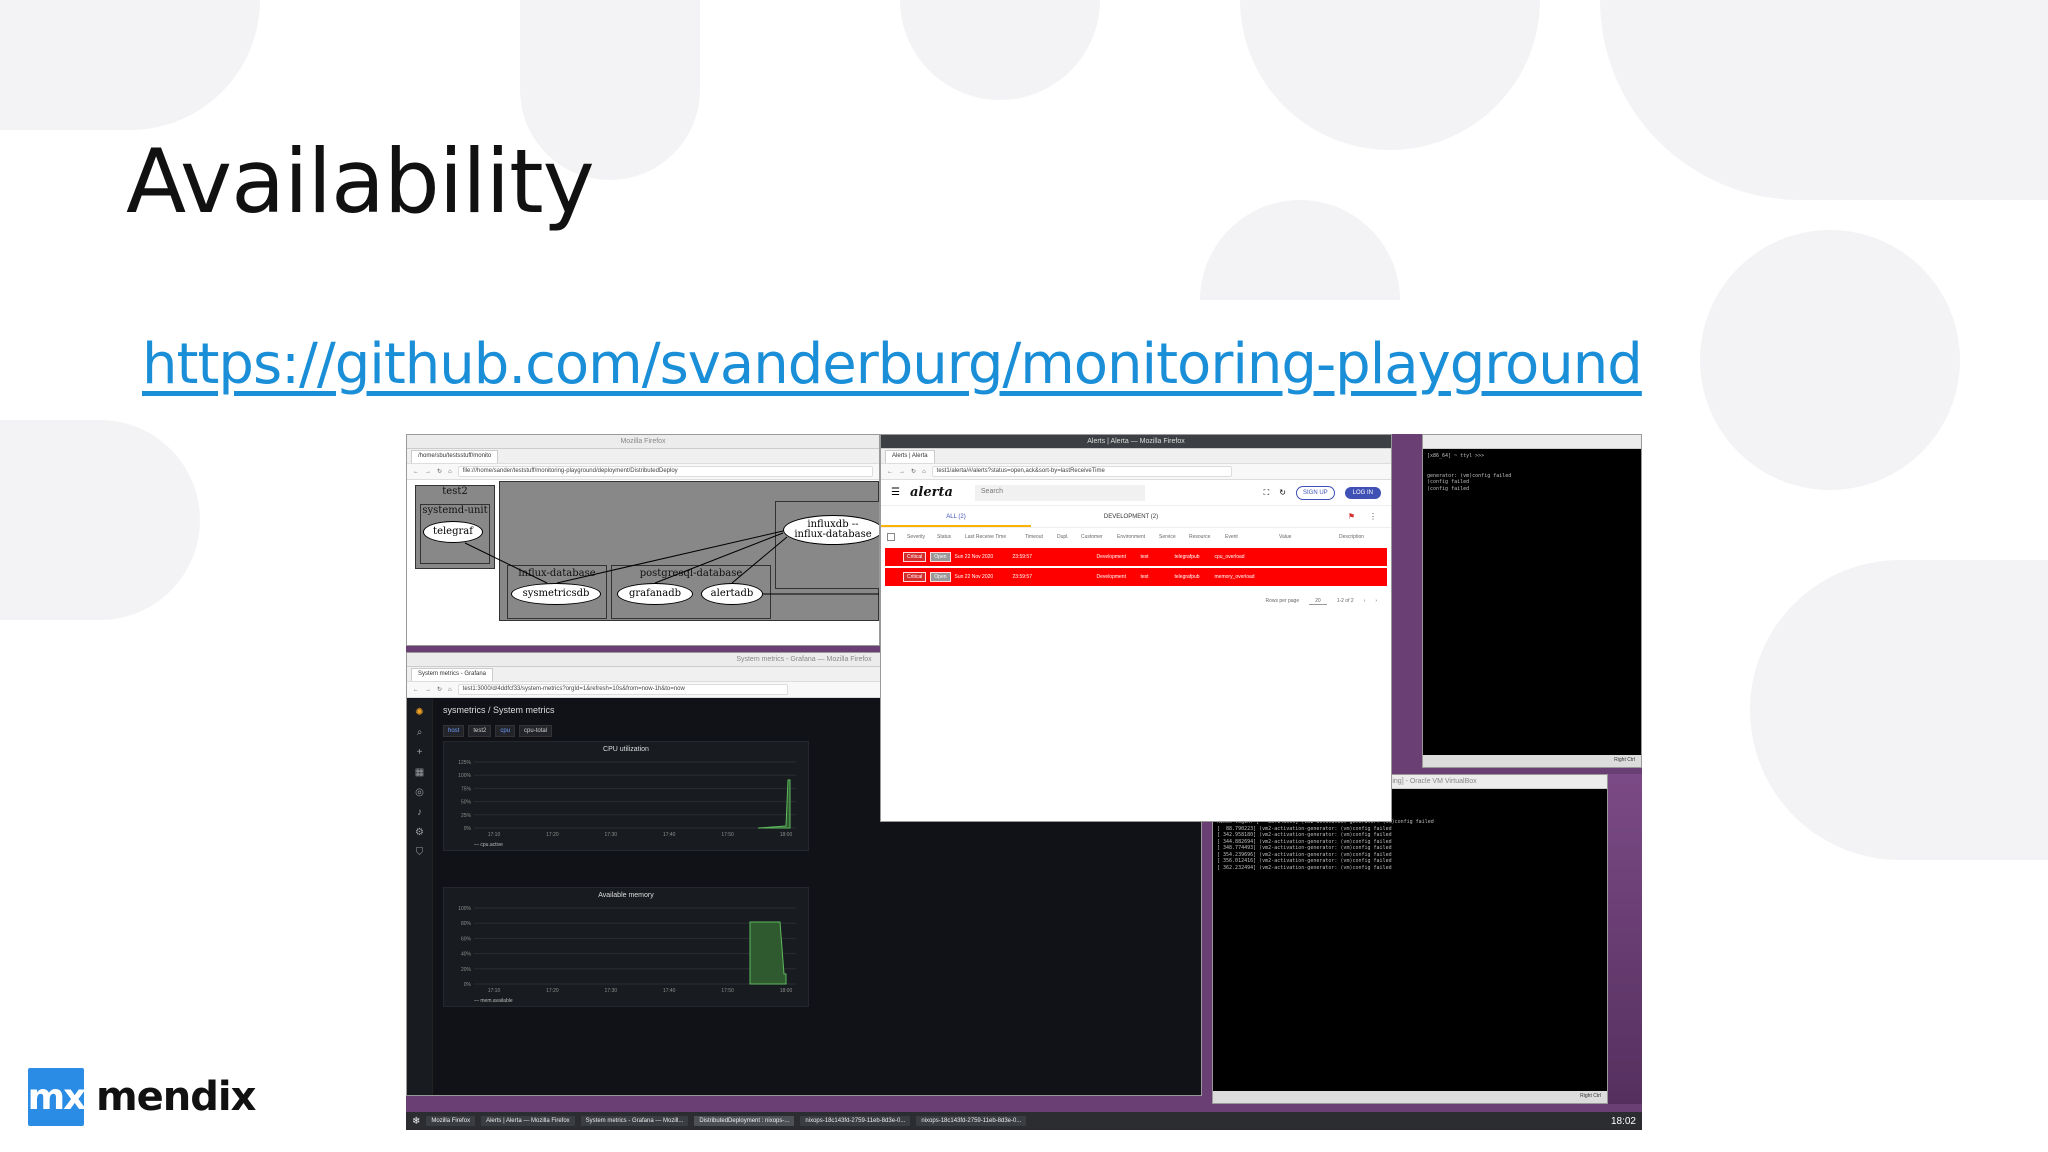 The width and height of the screenshot is (2048, 1152). What do you see at coordinates (1099, 537) in the screenshot?
I see `col-header: Customer` at bounding box center [1099, 537].